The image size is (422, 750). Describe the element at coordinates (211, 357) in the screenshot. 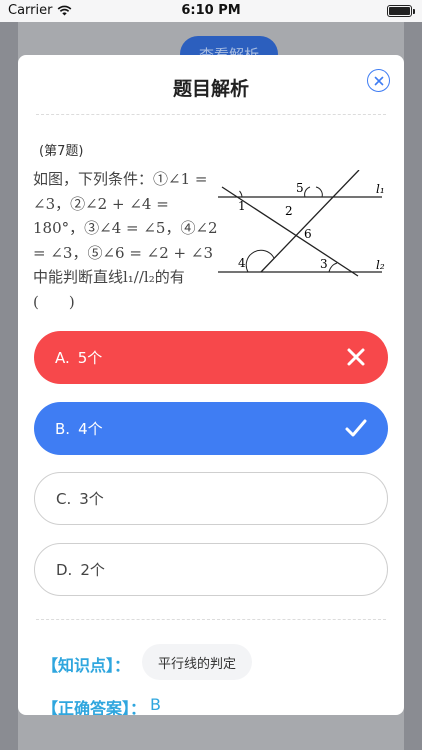

I see `option-a: A. 5个` at that location.